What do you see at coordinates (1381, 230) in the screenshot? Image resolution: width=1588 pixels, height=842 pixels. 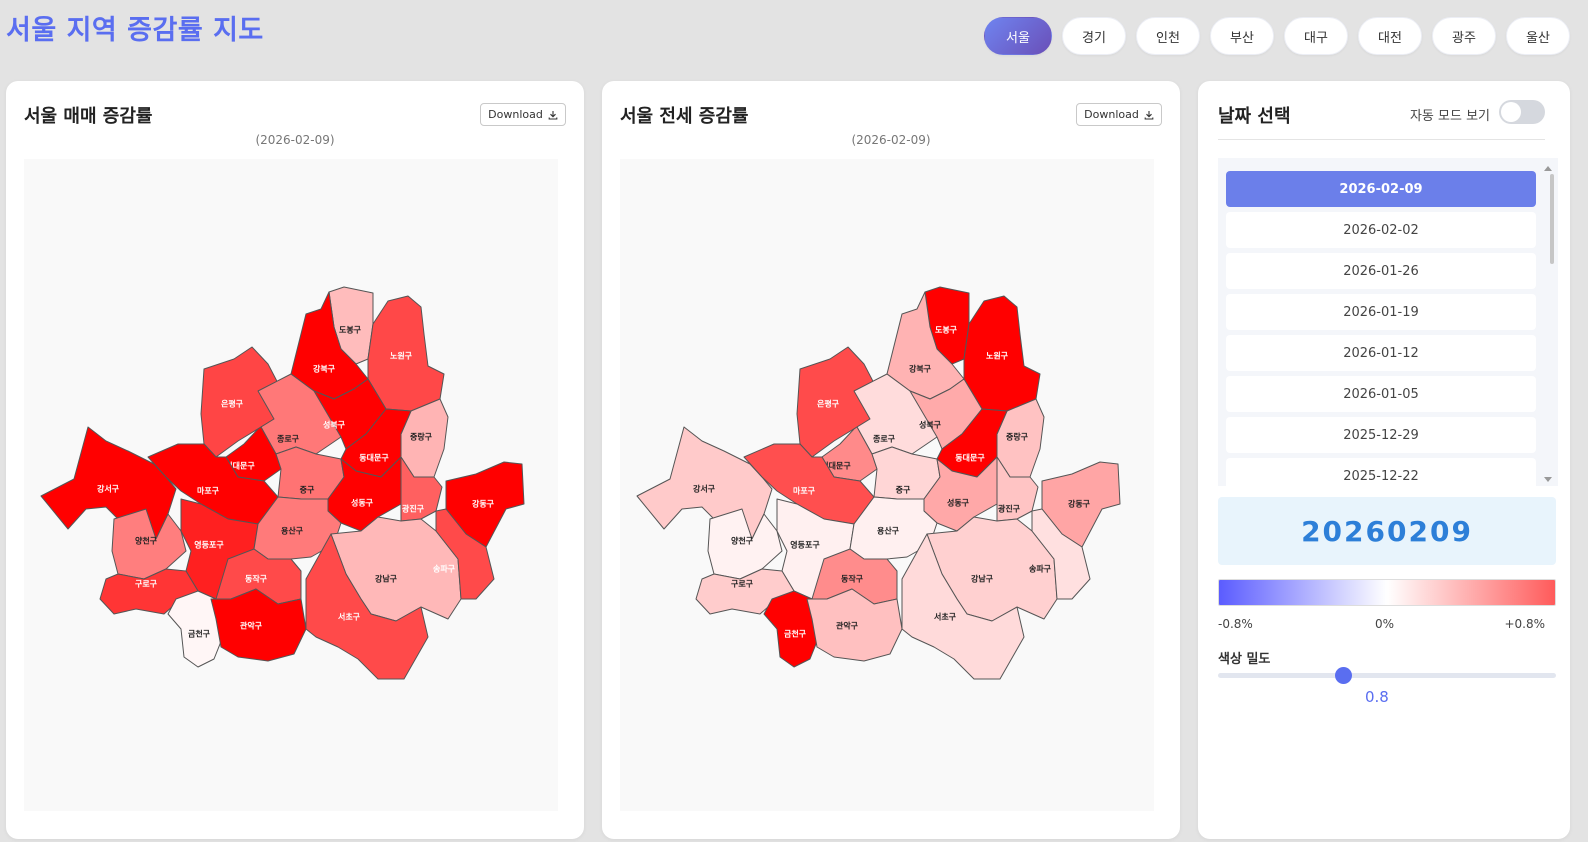 I see `date-item: 2026-02-02` at bounding box center [1381, 230].